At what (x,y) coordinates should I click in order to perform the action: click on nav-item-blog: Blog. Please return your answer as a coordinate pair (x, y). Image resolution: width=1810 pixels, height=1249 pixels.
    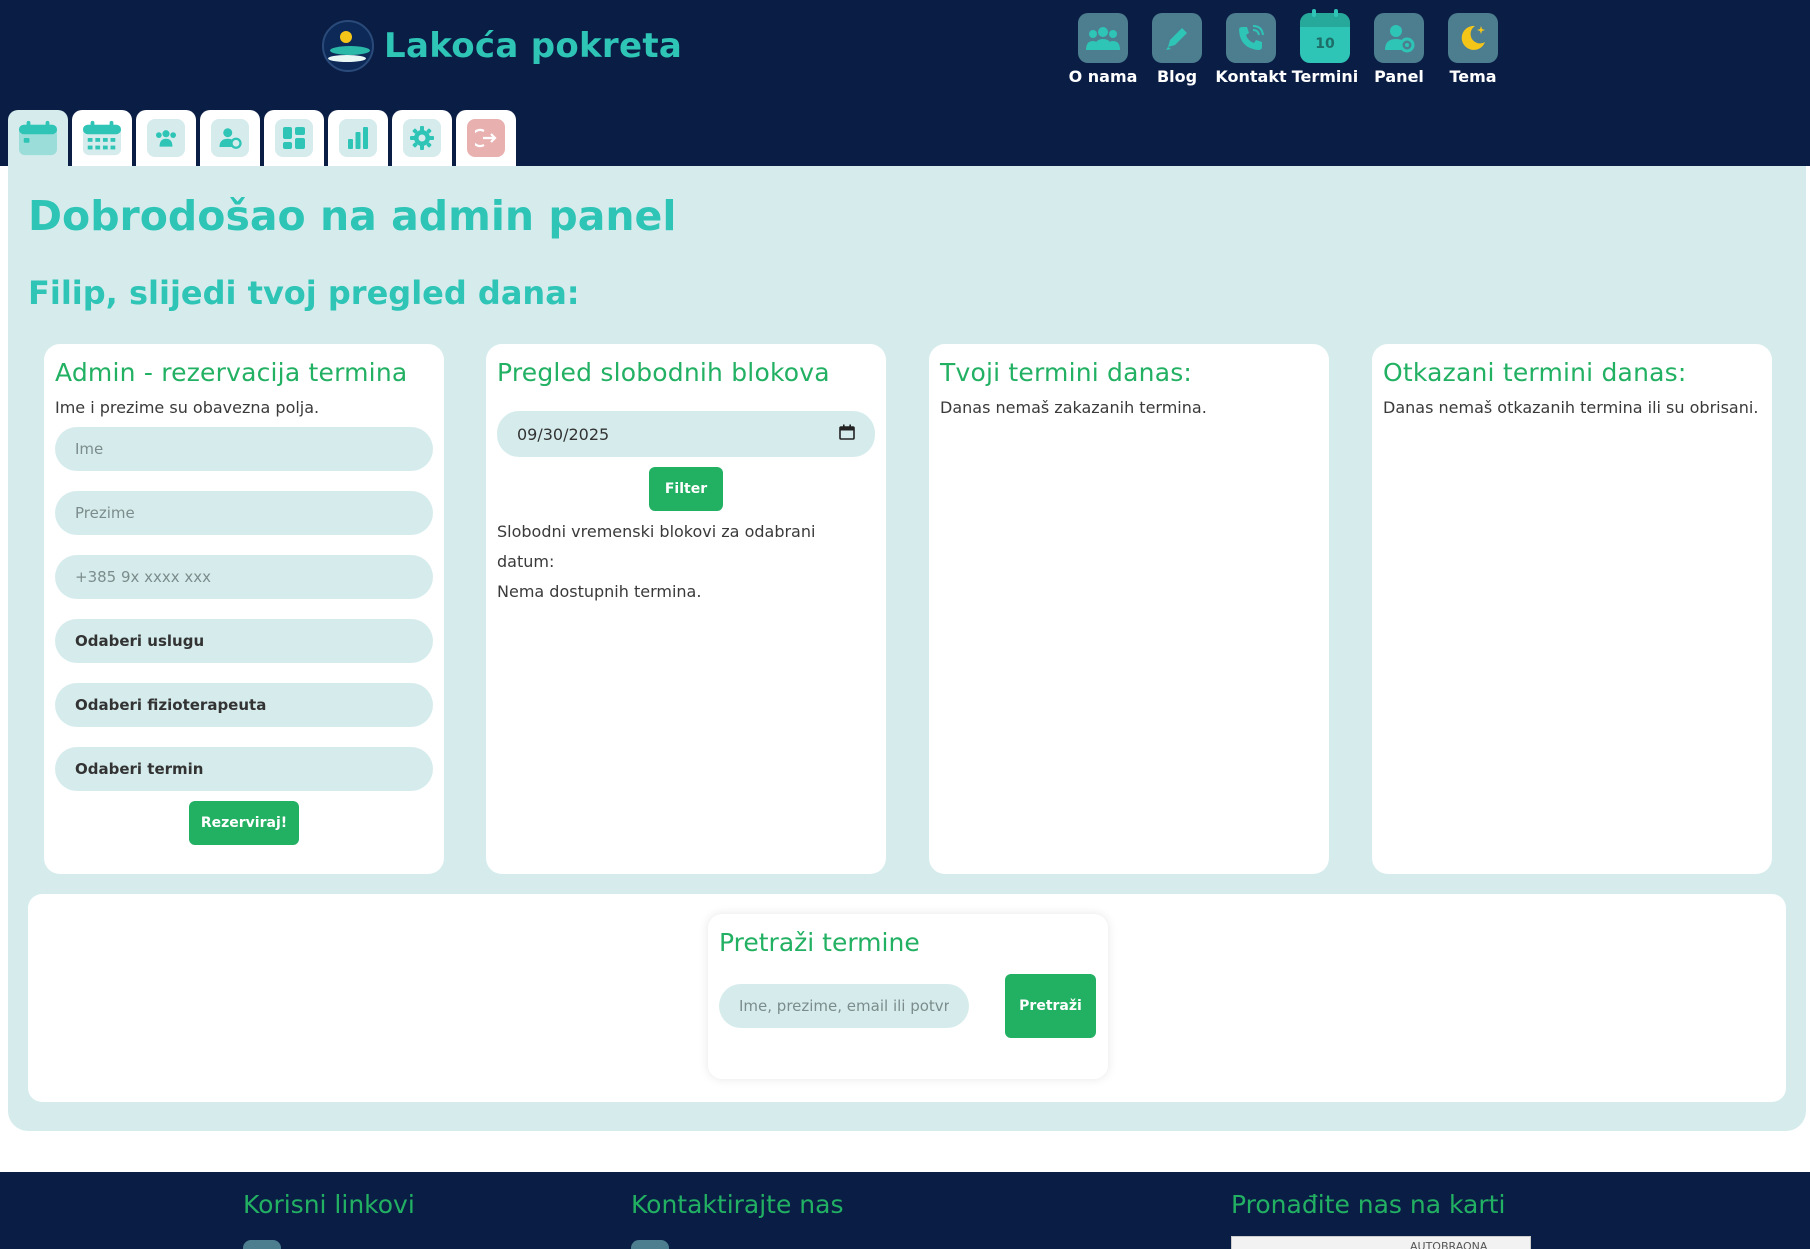
    Looking at the image, I should click on (1177, 49).